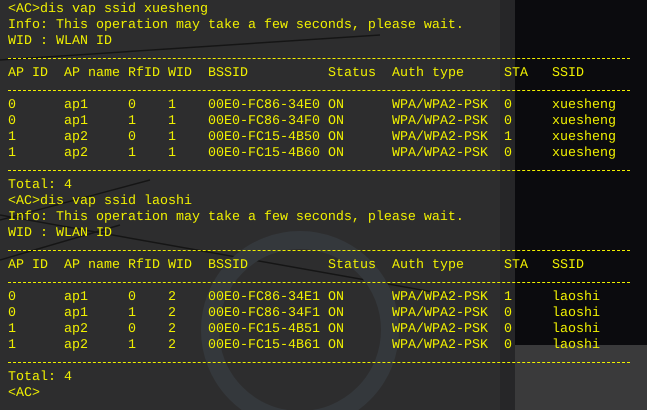 This screenshot has height=410, width=647. What do you see at coordinates (264, 154) in the screenshot?
I see `table-cell-text: 00E0-FC15-4B60` at bounding box center [264, 154].